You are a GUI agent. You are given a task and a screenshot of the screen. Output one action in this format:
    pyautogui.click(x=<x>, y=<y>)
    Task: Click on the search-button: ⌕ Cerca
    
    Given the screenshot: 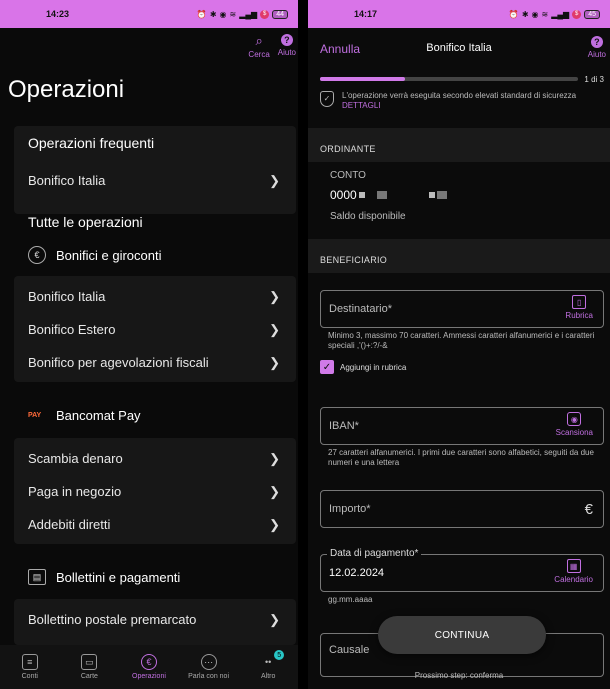 What is the action you would take?
    pyautogui.click(x=258, y=46)
    